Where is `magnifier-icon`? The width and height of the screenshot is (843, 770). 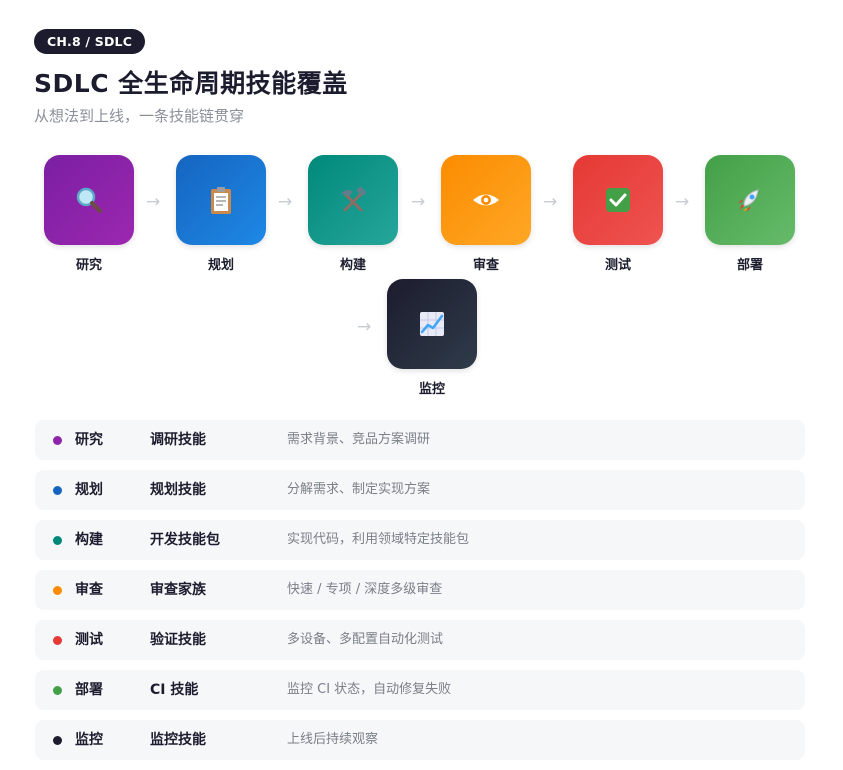 magnifier-icon is located at coordinates (89, 200).